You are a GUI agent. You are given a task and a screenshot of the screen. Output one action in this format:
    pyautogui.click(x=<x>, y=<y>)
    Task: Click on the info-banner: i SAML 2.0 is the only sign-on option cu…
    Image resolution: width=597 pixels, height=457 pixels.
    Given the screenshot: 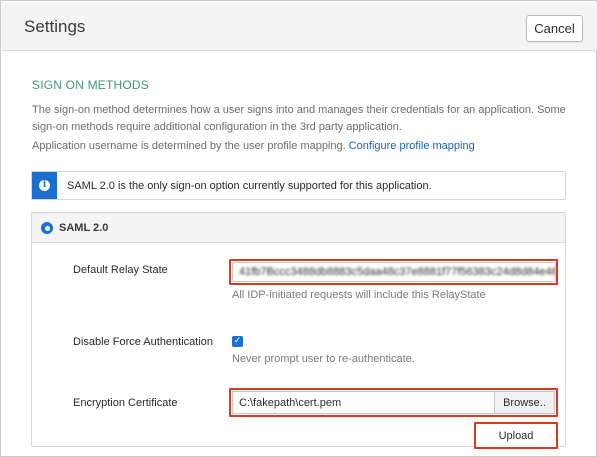 What is the action you would take?
    pyautogui.click(x=298, y=185)
    